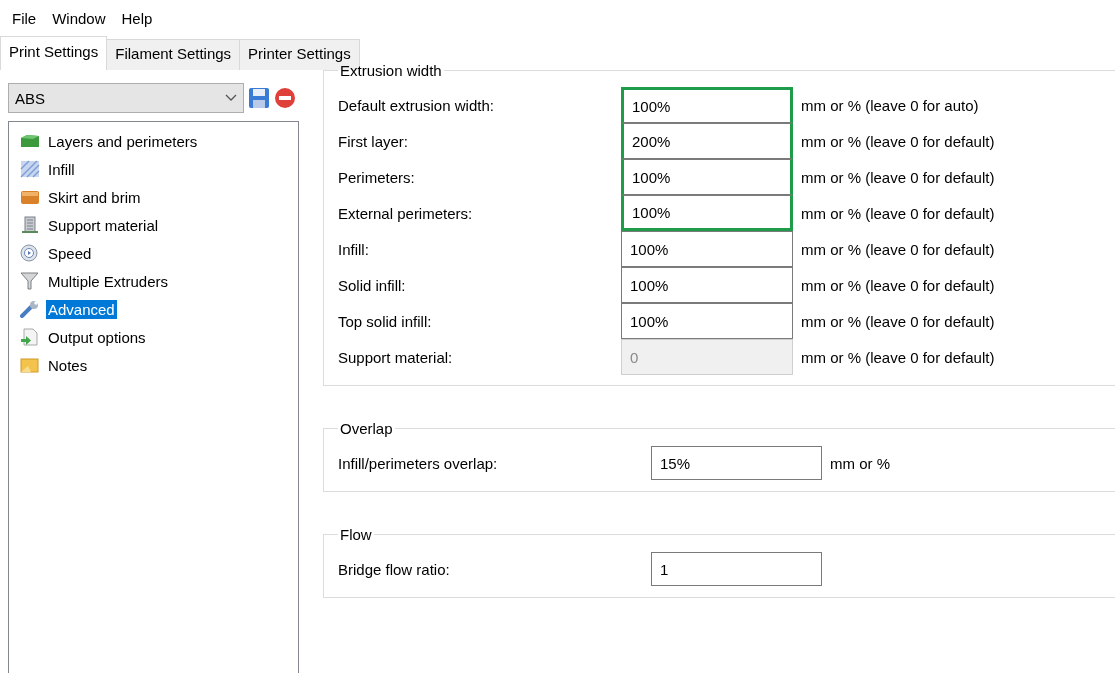 This screenshot has height=673, width=1115. Describe the element at coordinates (68, 365) in the screenshot. I see `sidebar-item: Notes` at that location.